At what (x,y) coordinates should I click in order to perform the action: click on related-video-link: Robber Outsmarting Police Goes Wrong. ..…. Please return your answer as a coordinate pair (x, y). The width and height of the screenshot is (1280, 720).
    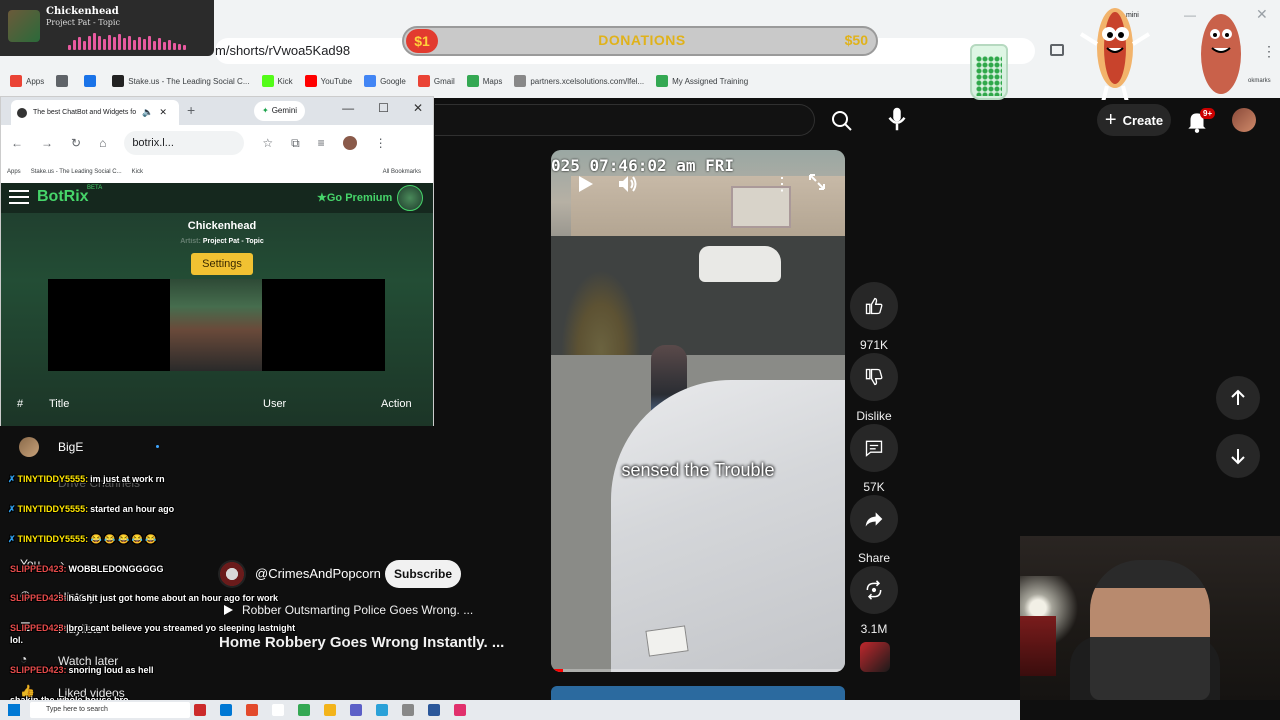
    Looking at the image, I should click on (347, 610).